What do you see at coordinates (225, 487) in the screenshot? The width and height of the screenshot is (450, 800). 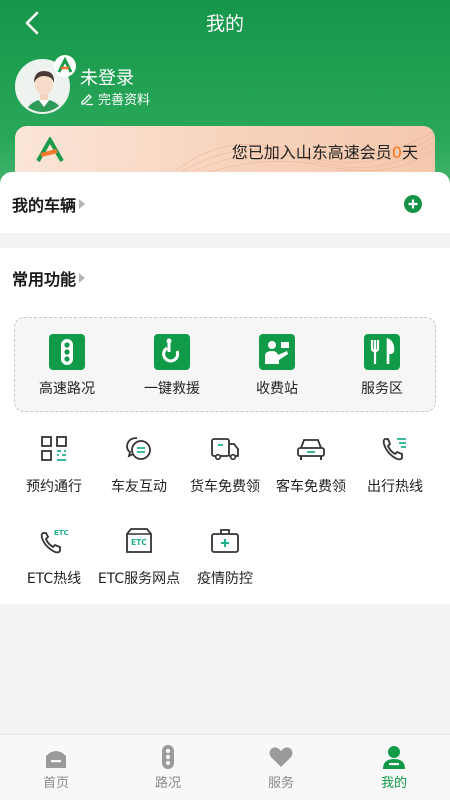 I see `service-label: 货车免费领` at bounding box center [225, 487].